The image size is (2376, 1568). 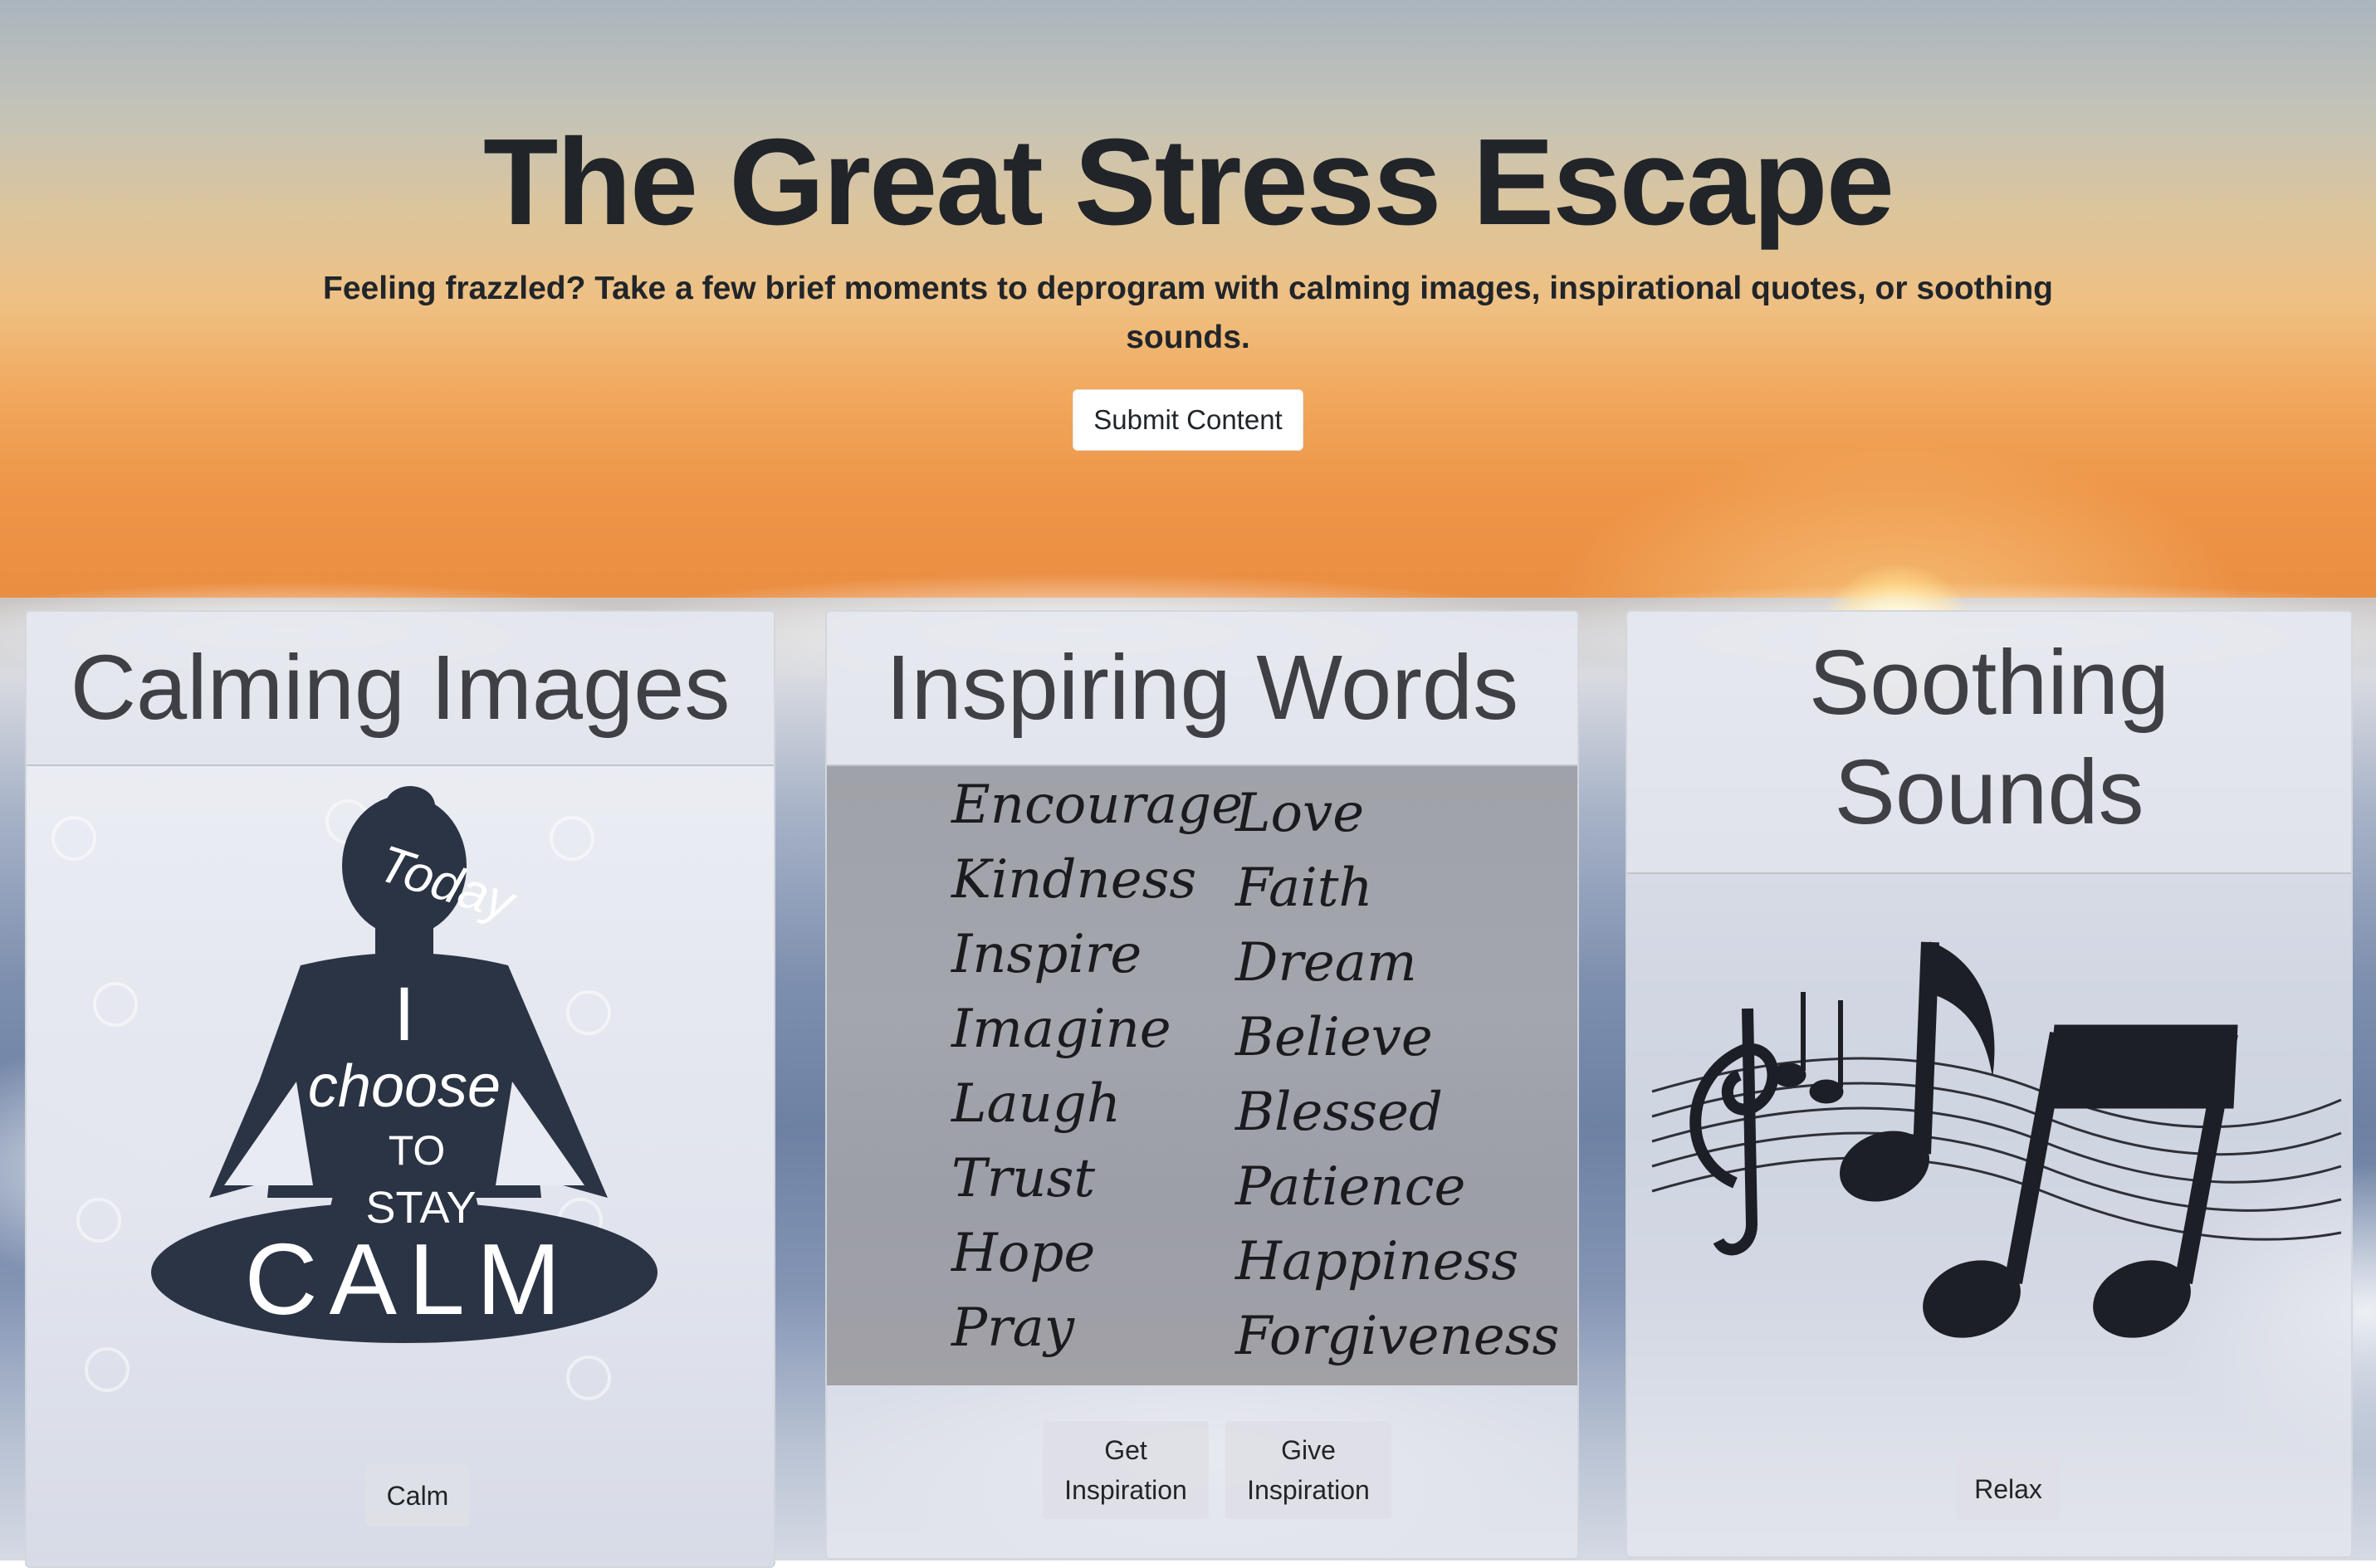 I want to click on meditating-figure-icon: Today I choose TO STAY CALM, so click(x=404, y=1065).